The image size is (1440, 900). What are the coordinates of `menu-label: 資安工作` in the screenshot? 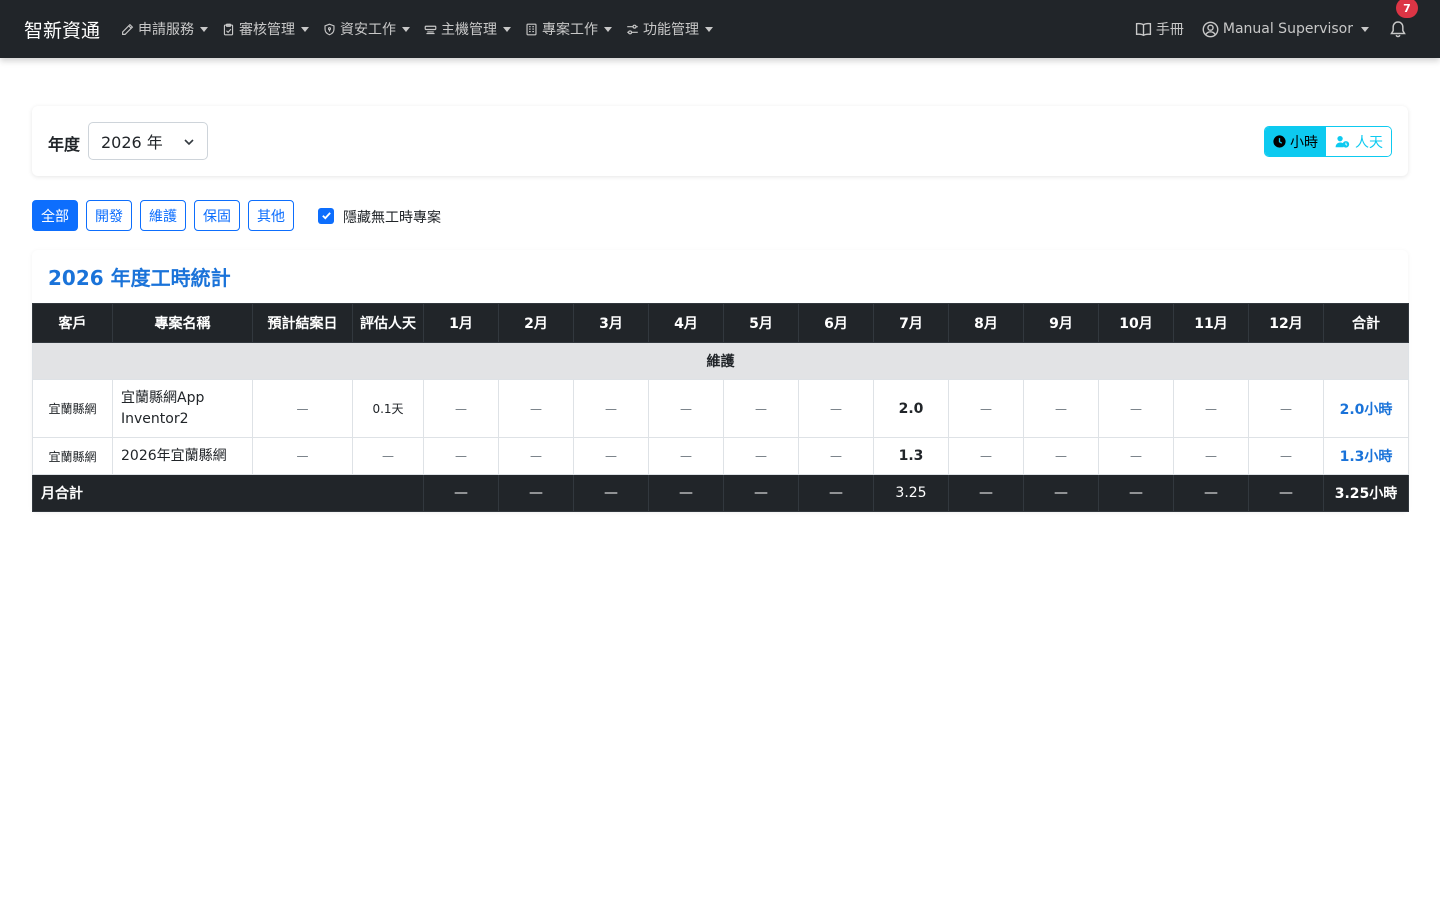 It's located at (368, 30).